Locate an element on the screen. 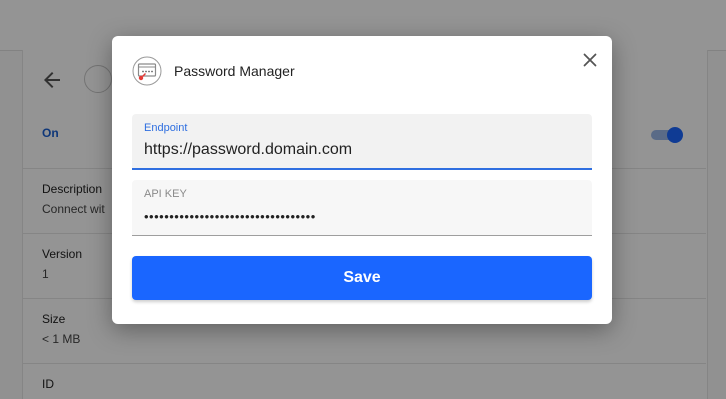 This screenshot has height=399, width=726. endpoint-input is located at coordinates (359, 150).